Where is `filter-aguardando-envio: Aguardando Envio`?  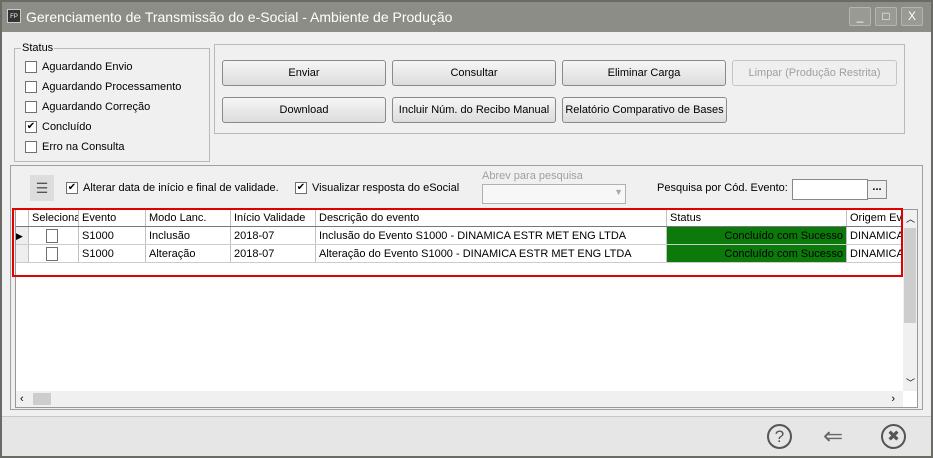 filter-aguardando-envio: Aguardando Envio is located at coordinates (79, 67).